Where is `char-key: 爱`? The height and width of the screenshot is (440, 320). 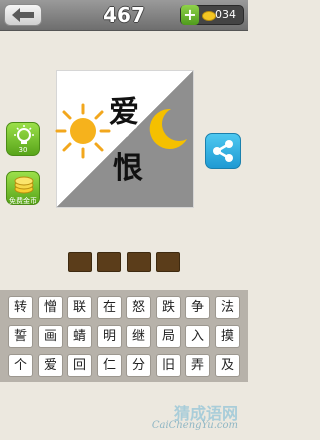
char-key: 爱 is located at coordinates (50, 365).